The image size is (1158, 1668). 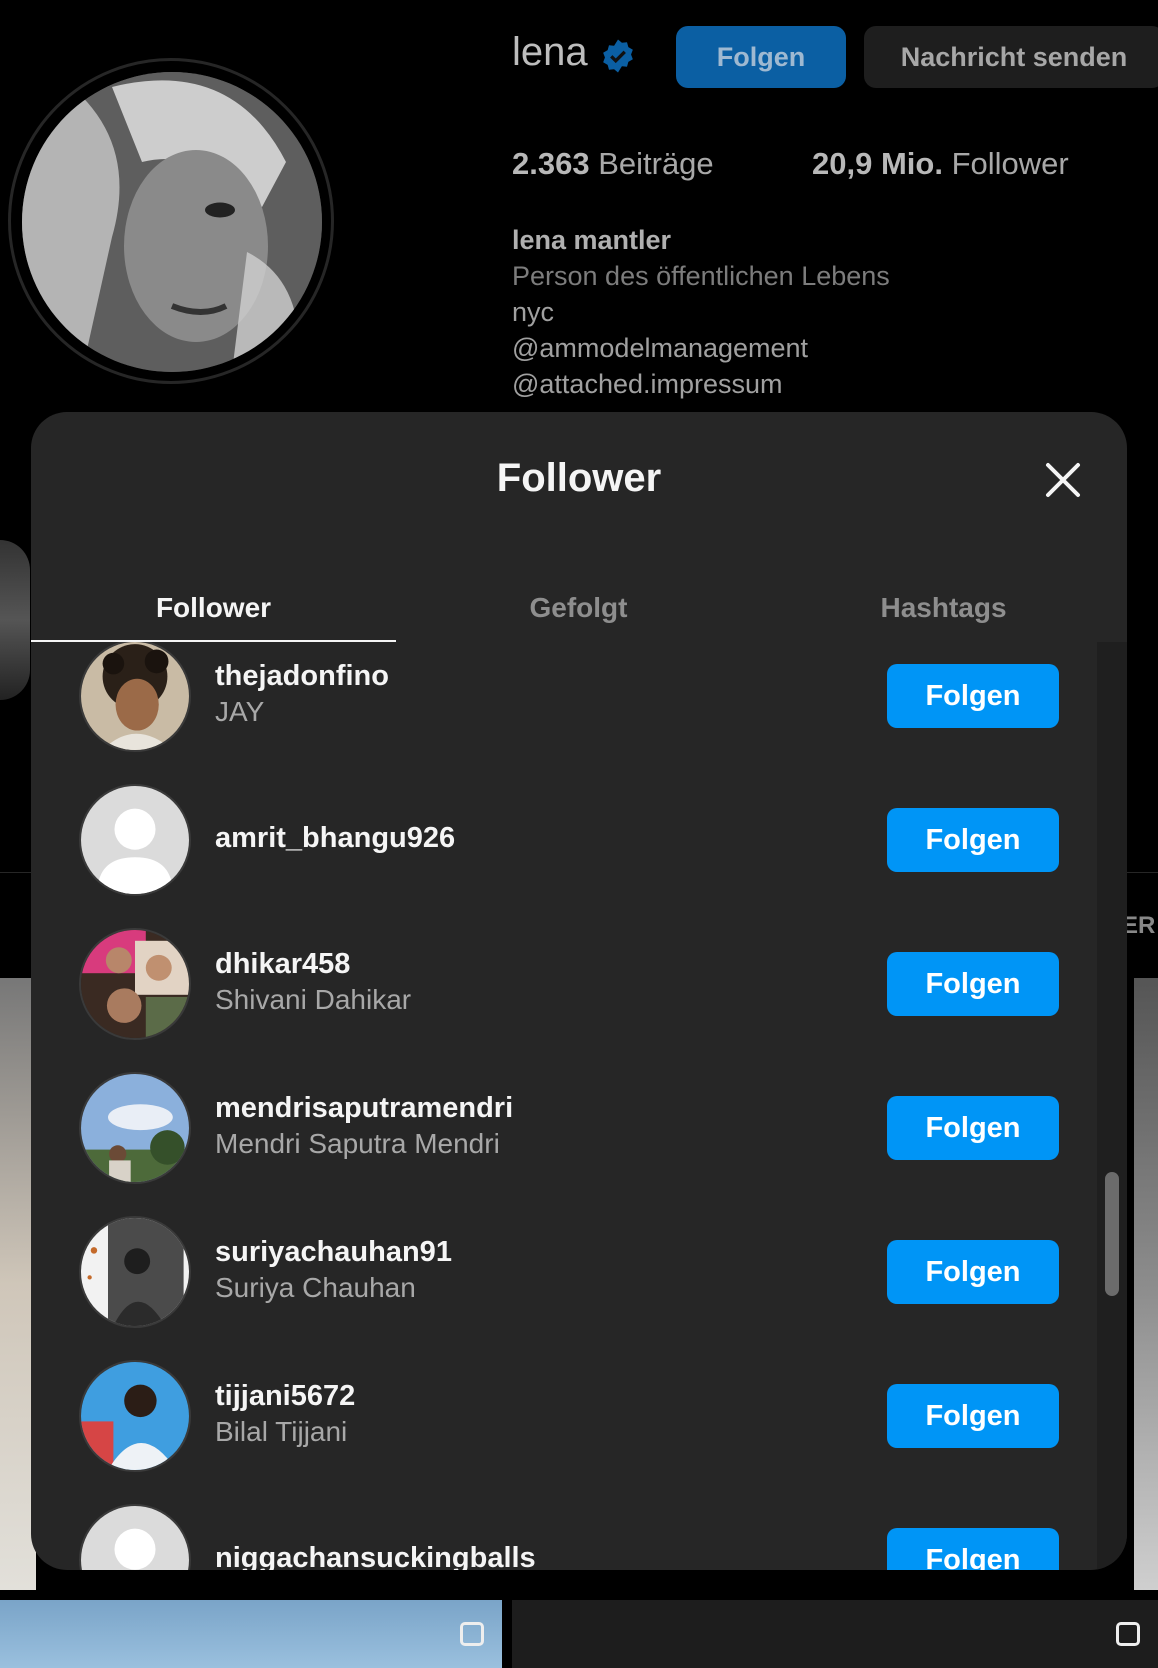 I want to click on follower-username: amrit_bhangu926, so click(x=335, y=838).